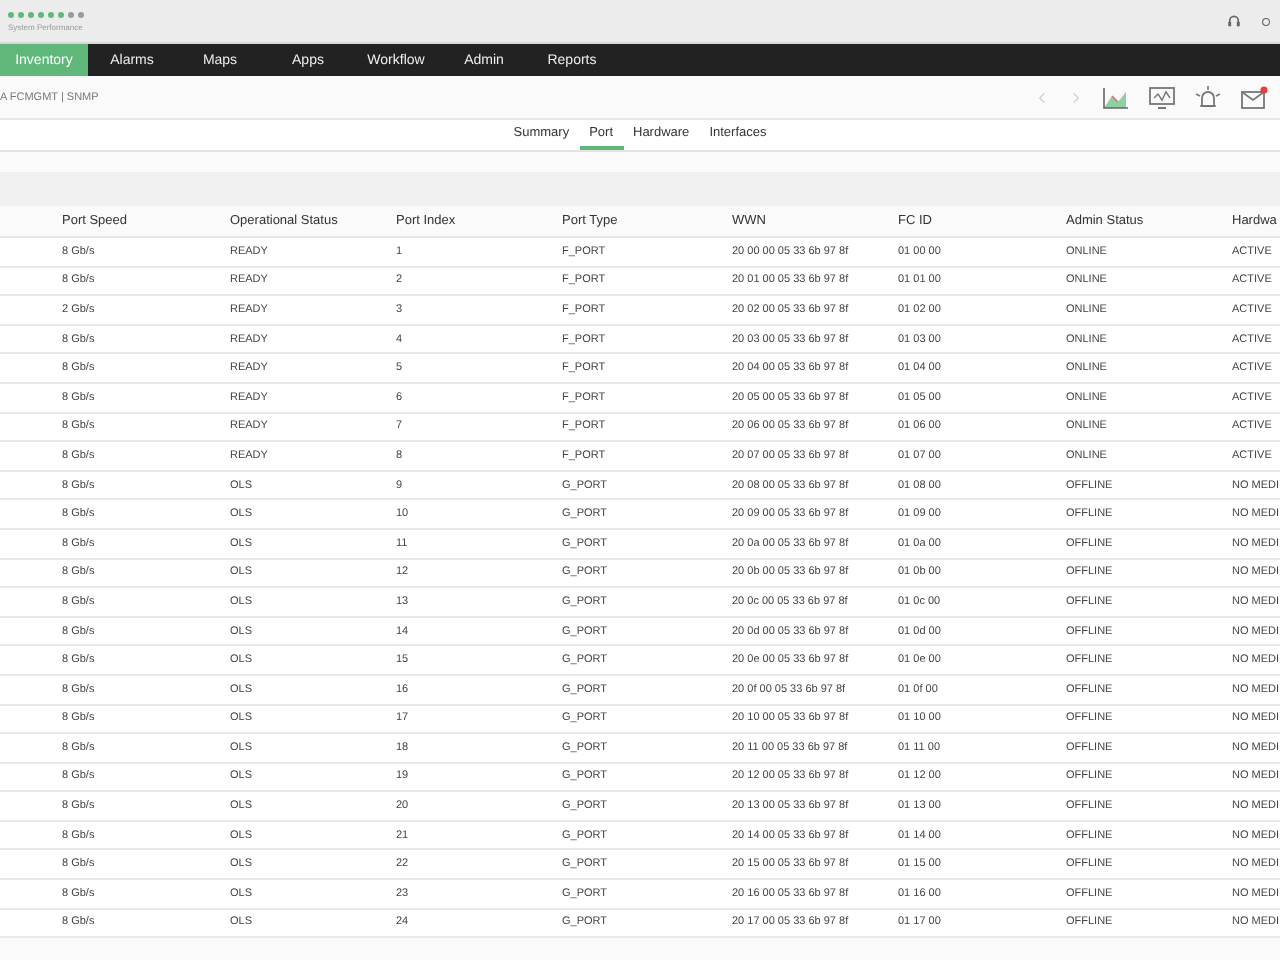 Image resolution: width=1280 pixels, height=960 pixels. Describe the element at coordinates (1208, 97) in the screenshot. I see `alarm-bell-icon` at that location.